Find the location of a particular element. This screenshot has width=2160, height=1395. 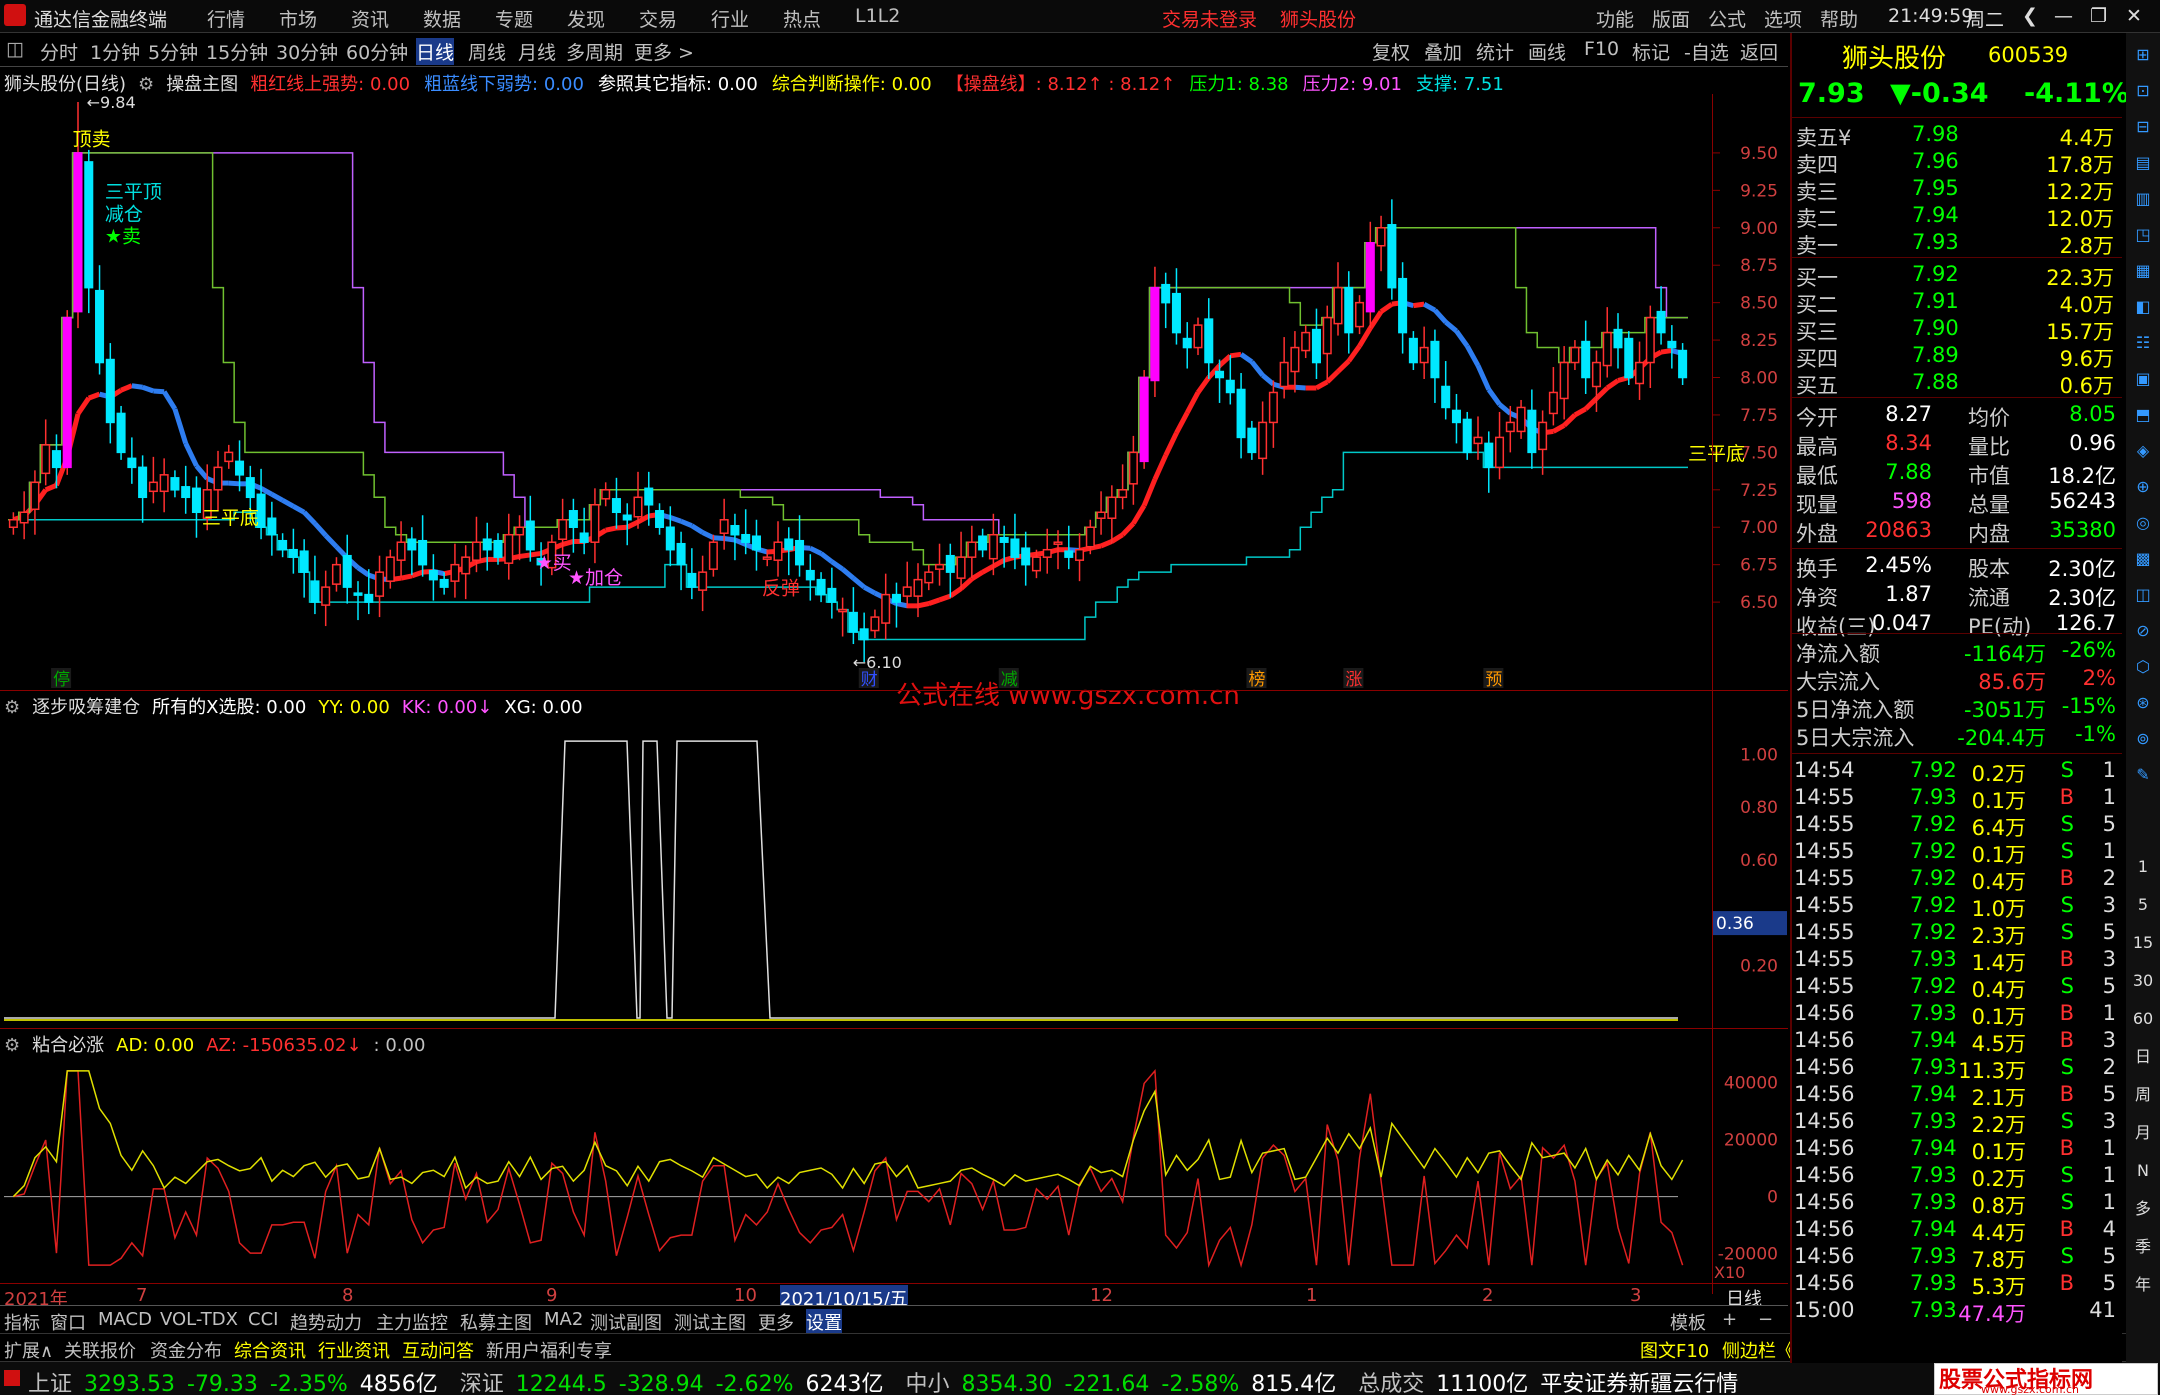

bottom-tab: CCI is located at coordinates (263, 1319).